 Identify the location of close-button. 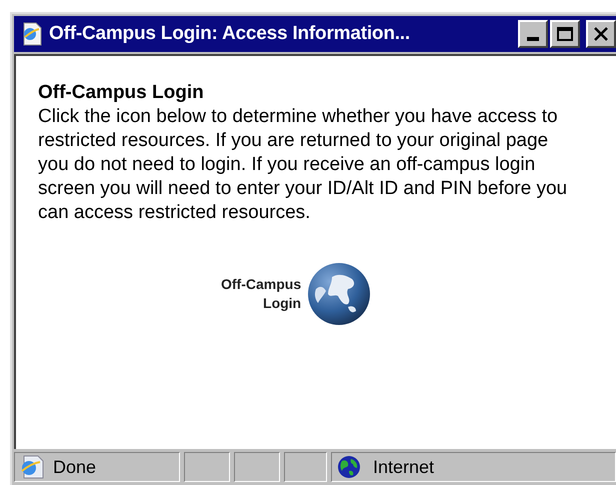
(601, 34).